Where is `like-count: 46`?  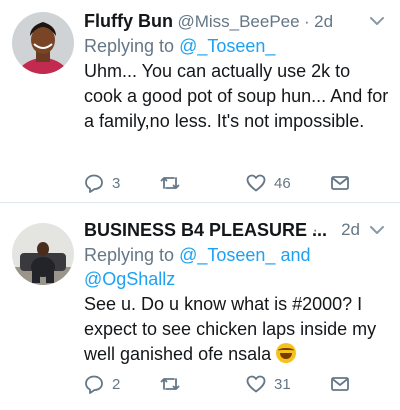
like-count: 46 is located at coordinates (282, 183).